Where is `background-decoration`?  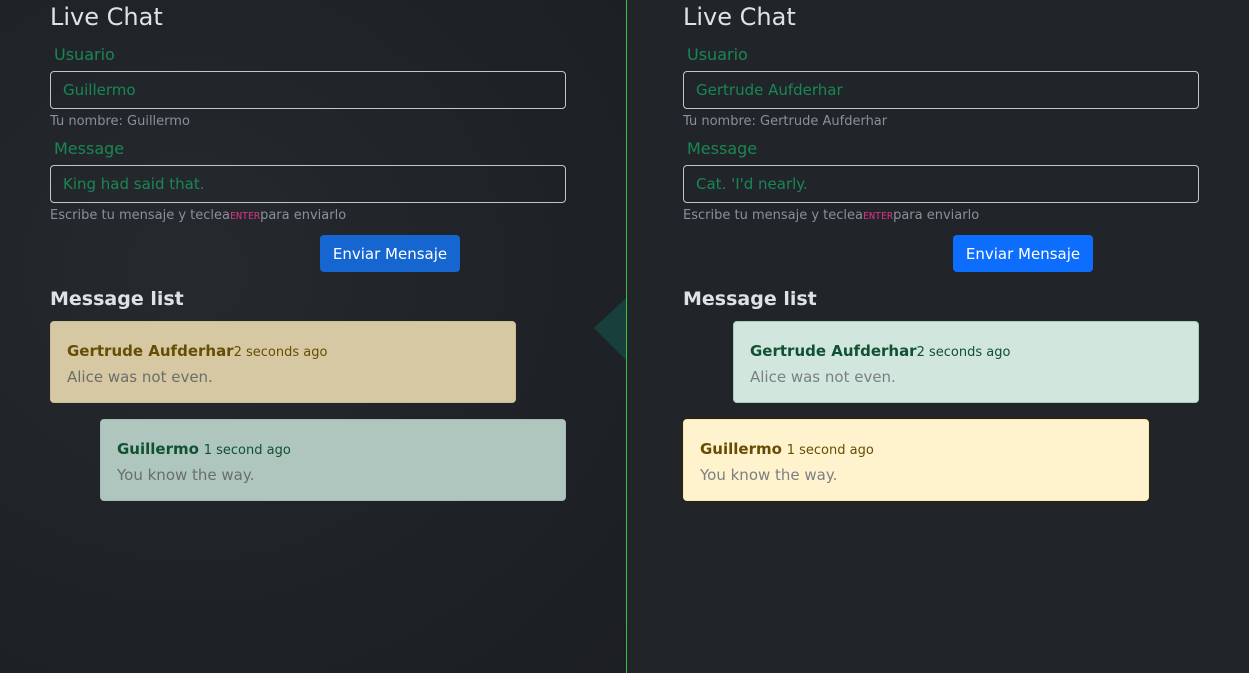 background-decoration is located at coordinates (610, 329).